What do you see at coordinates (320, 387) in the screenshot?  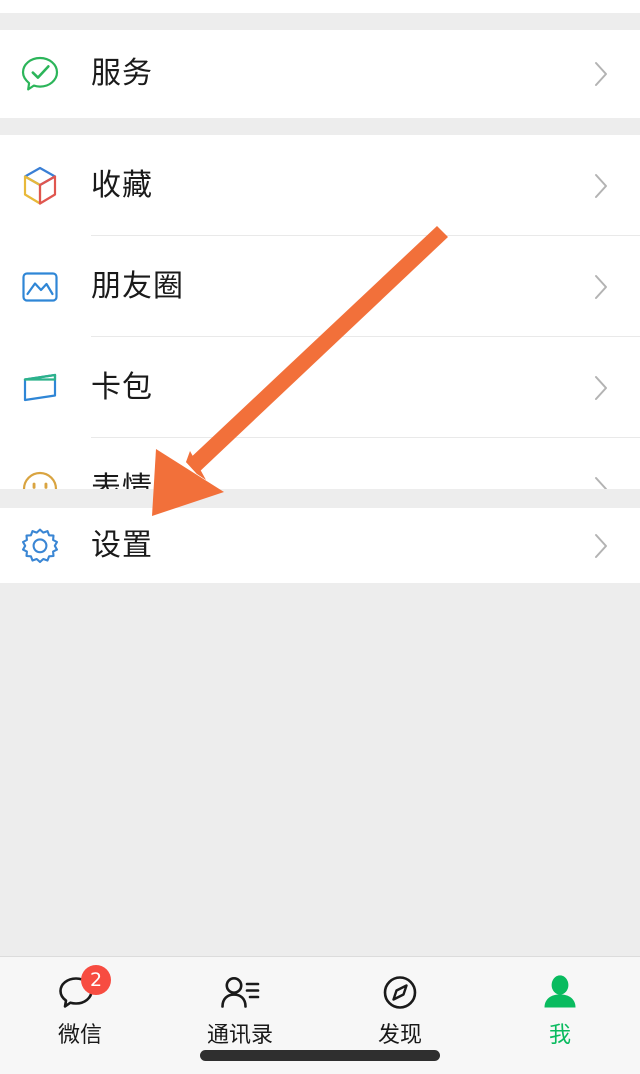 I see `list-item-cards: 卡包` at bounding box center [320, 387].